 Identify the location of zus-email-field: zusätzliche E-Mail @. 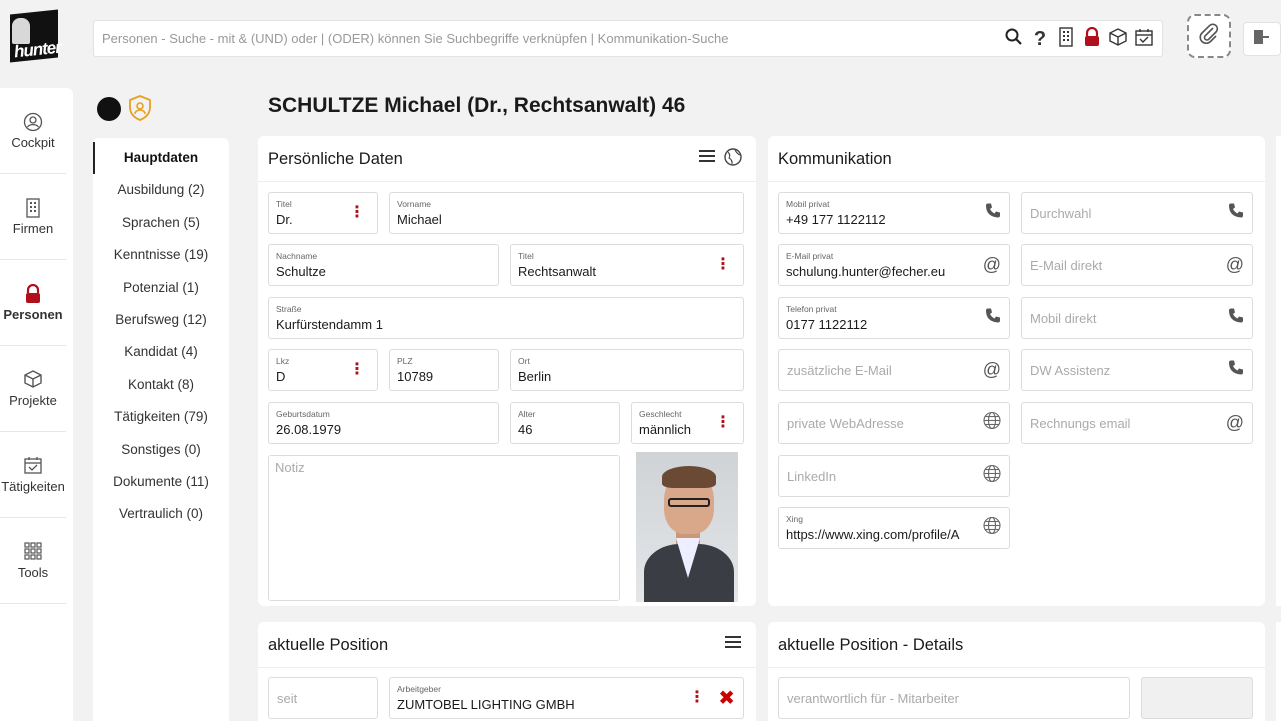
(894, 370).